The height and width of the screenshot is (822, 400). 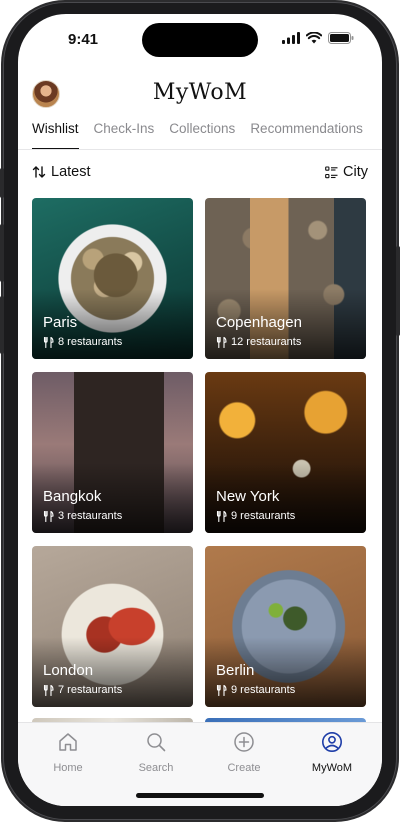 I want to click on profile-icon, so click(x=332, y=742).